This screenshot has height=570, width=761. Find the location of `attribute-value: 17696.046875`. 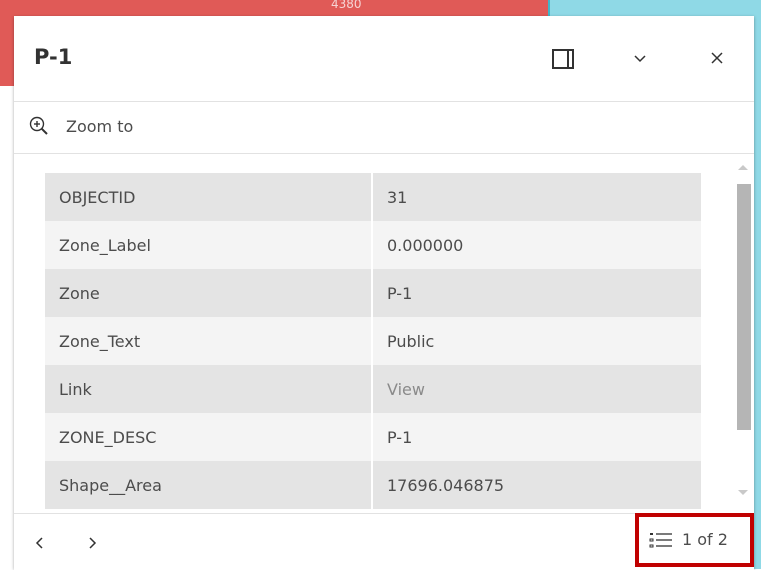

attribute-value: 17696.046875 is located at coordinates (536, 485).